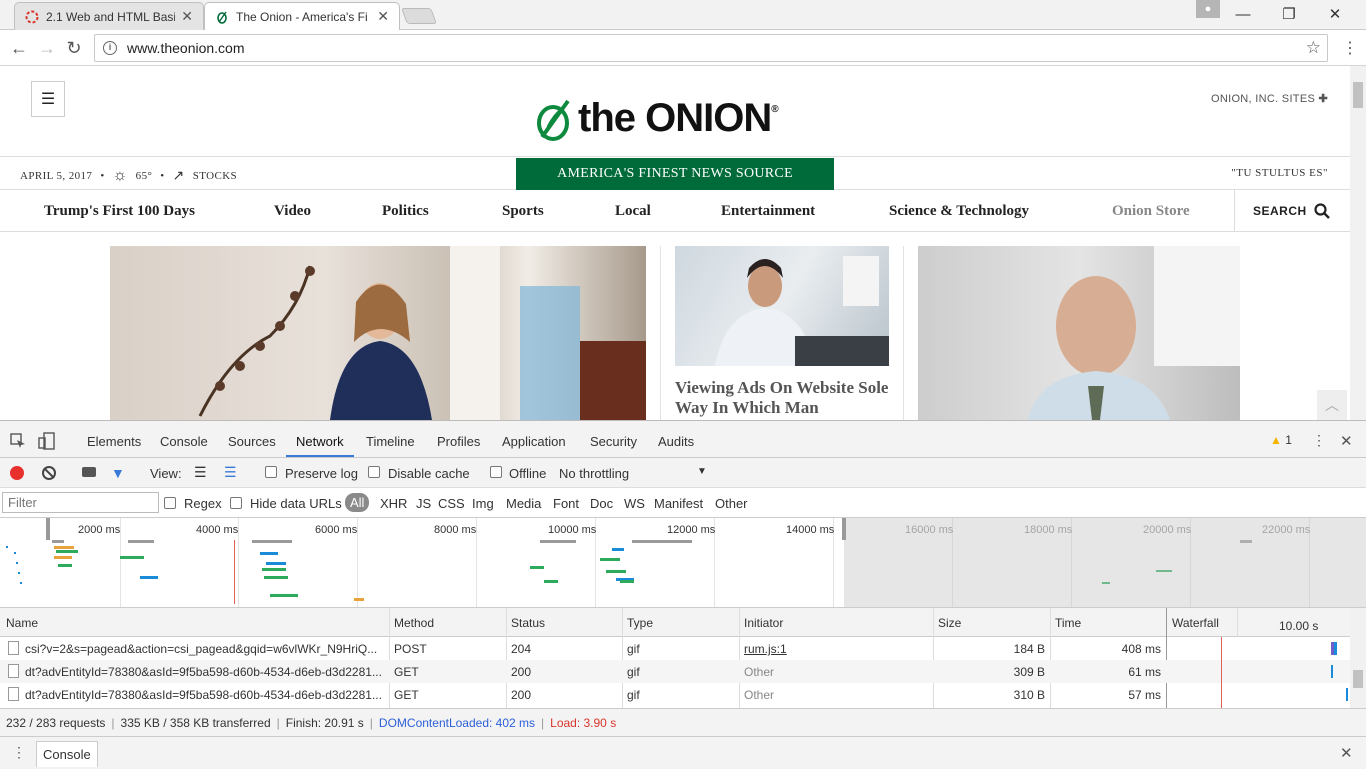 The image size is (1366, 769). Describe the element at coordinates (178, 176) in the screenshot. I see `stocks-trend-icon: ↗` at that location.